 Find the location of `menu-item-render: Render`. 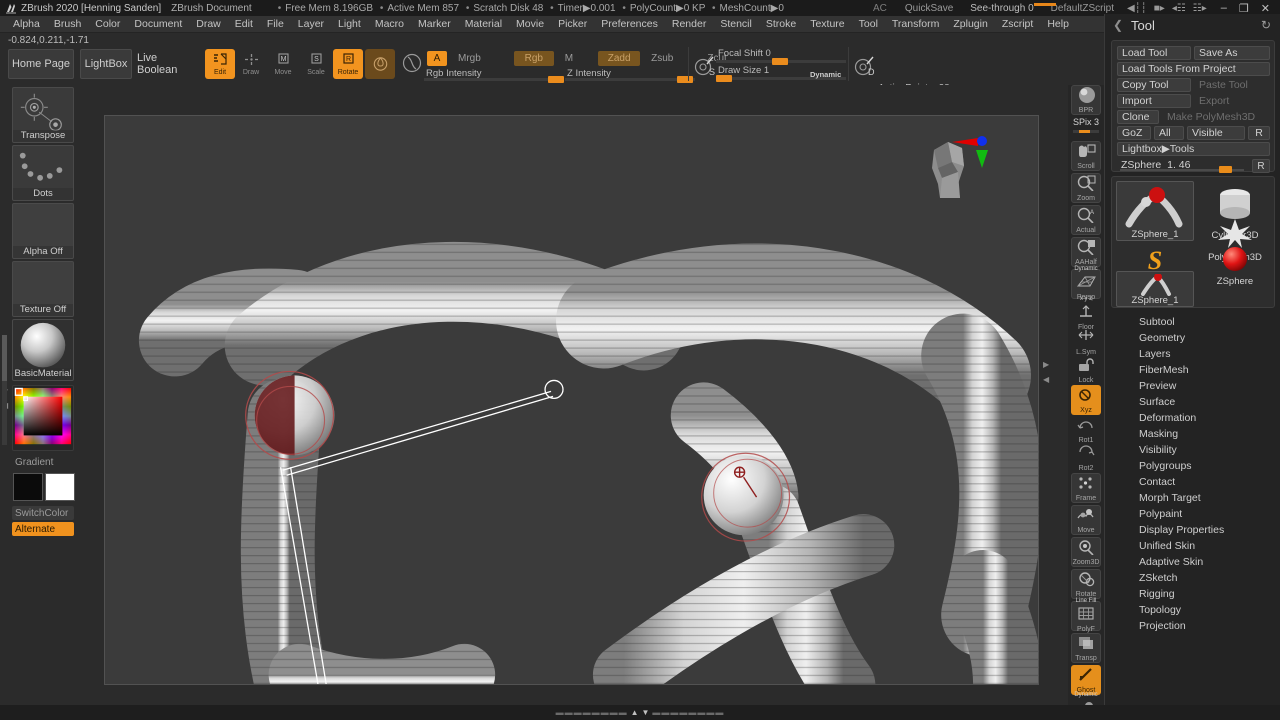

menu-item-render: Render is located at coordinates (689, 24).